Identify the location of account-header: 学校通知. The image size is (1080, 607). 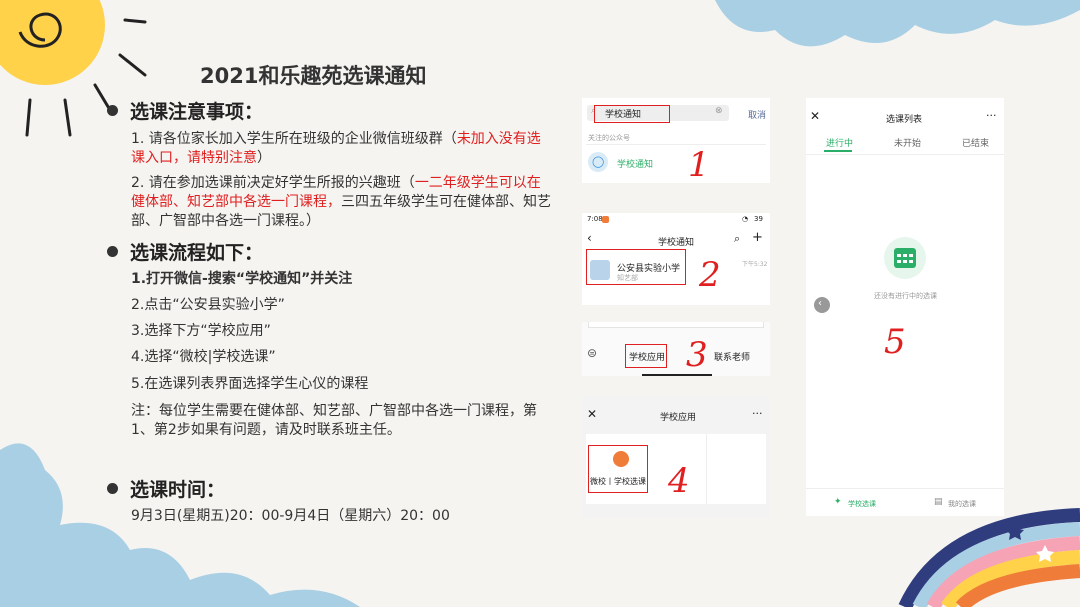
(676, 243).